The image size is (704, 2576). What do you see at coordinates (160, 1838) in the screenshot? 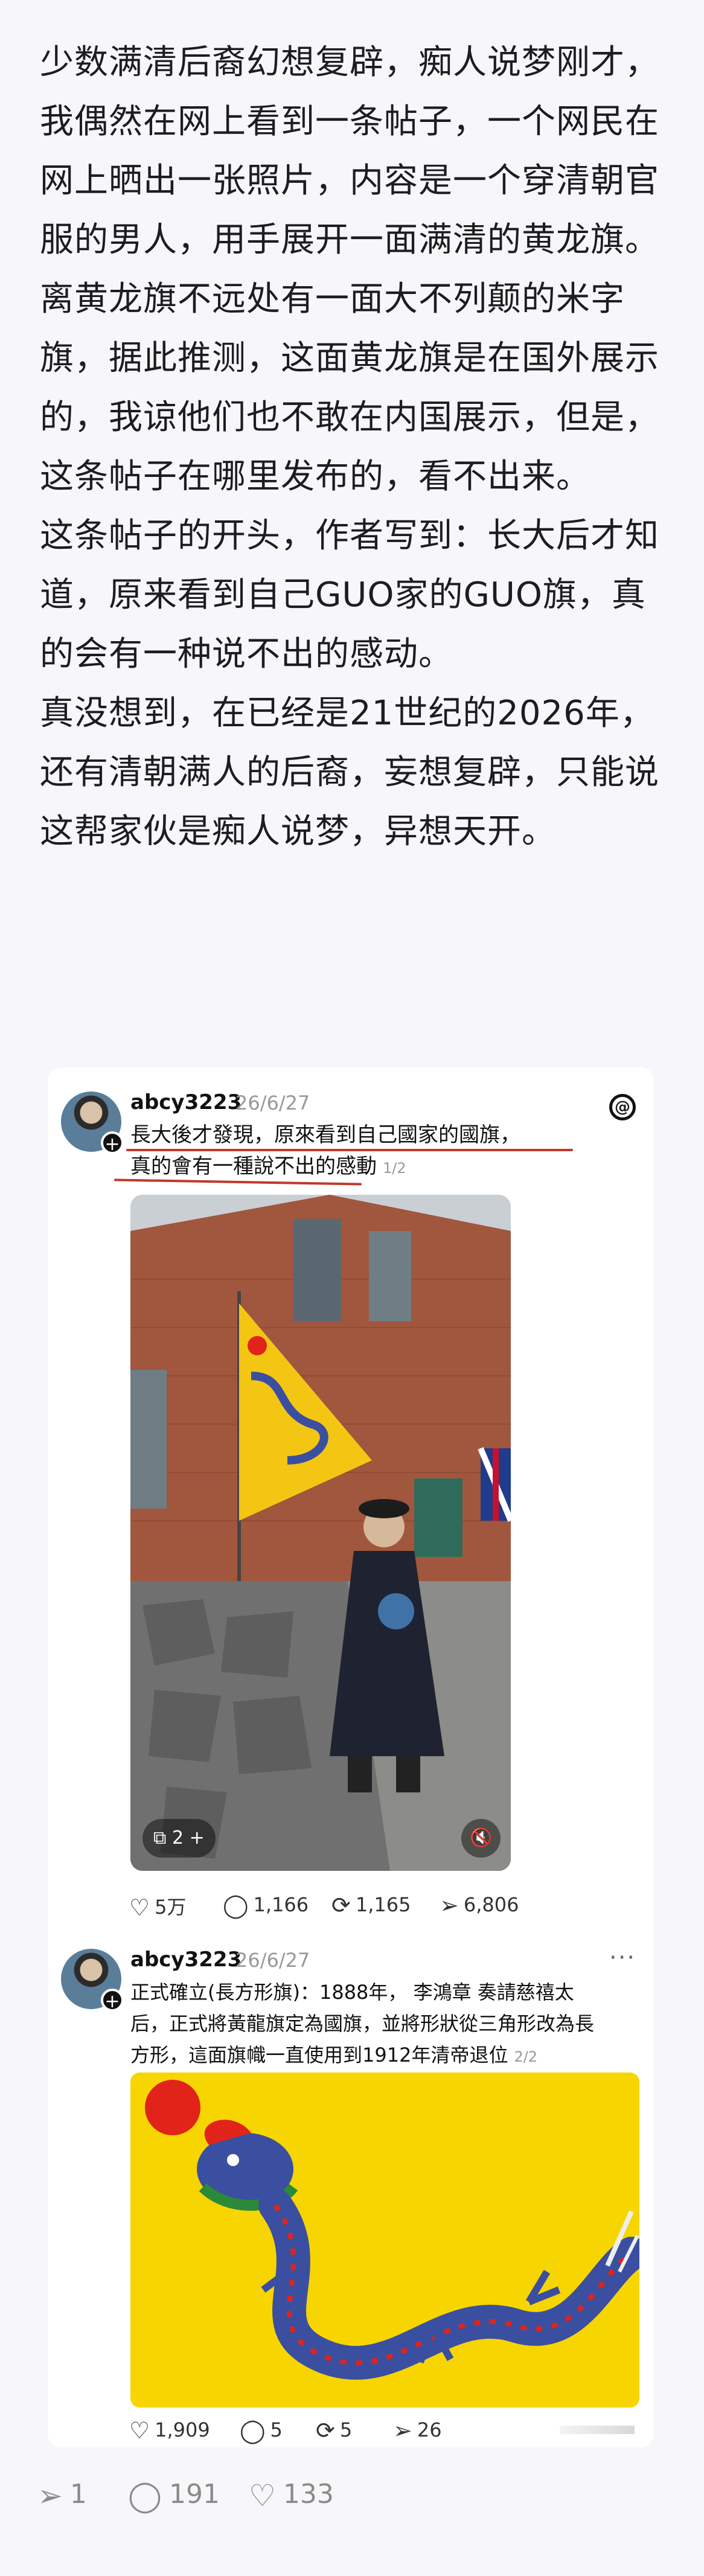
I see `gallery-icon: ⧉` at bounding box center [160, 1838].